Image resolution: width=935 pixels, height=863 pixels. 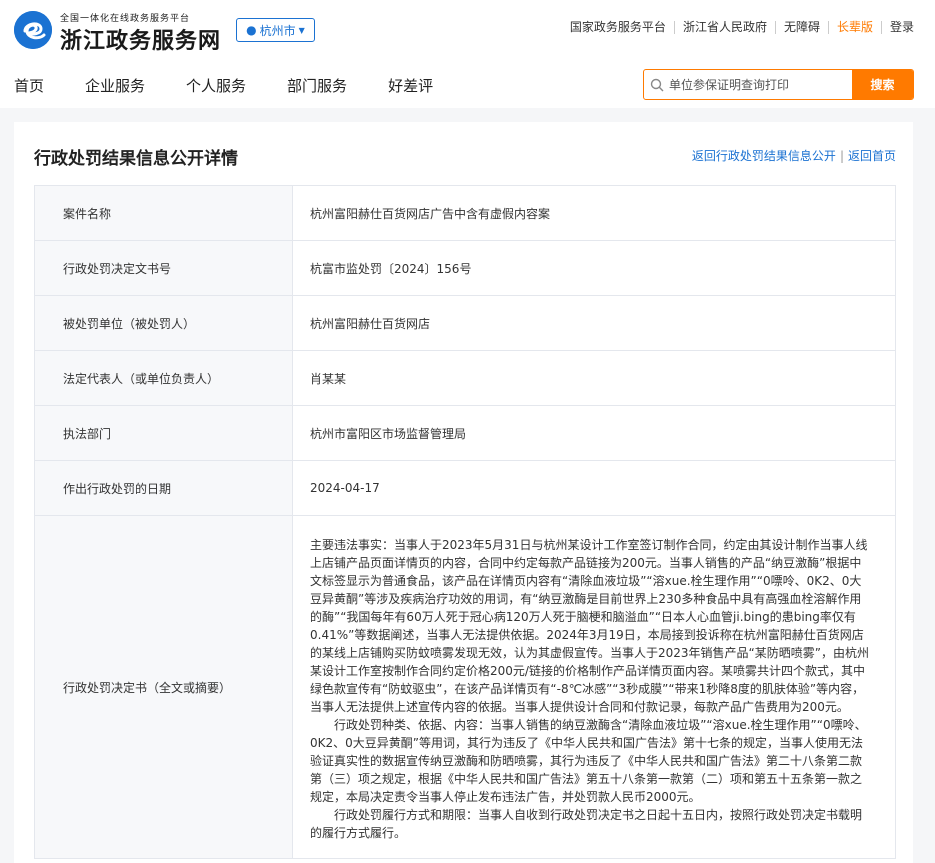 What do you see at coordinates (594, 488) in the screenshot?
I see `penalty-date-value: 2024-04-17` at bounding box center [594, 488].